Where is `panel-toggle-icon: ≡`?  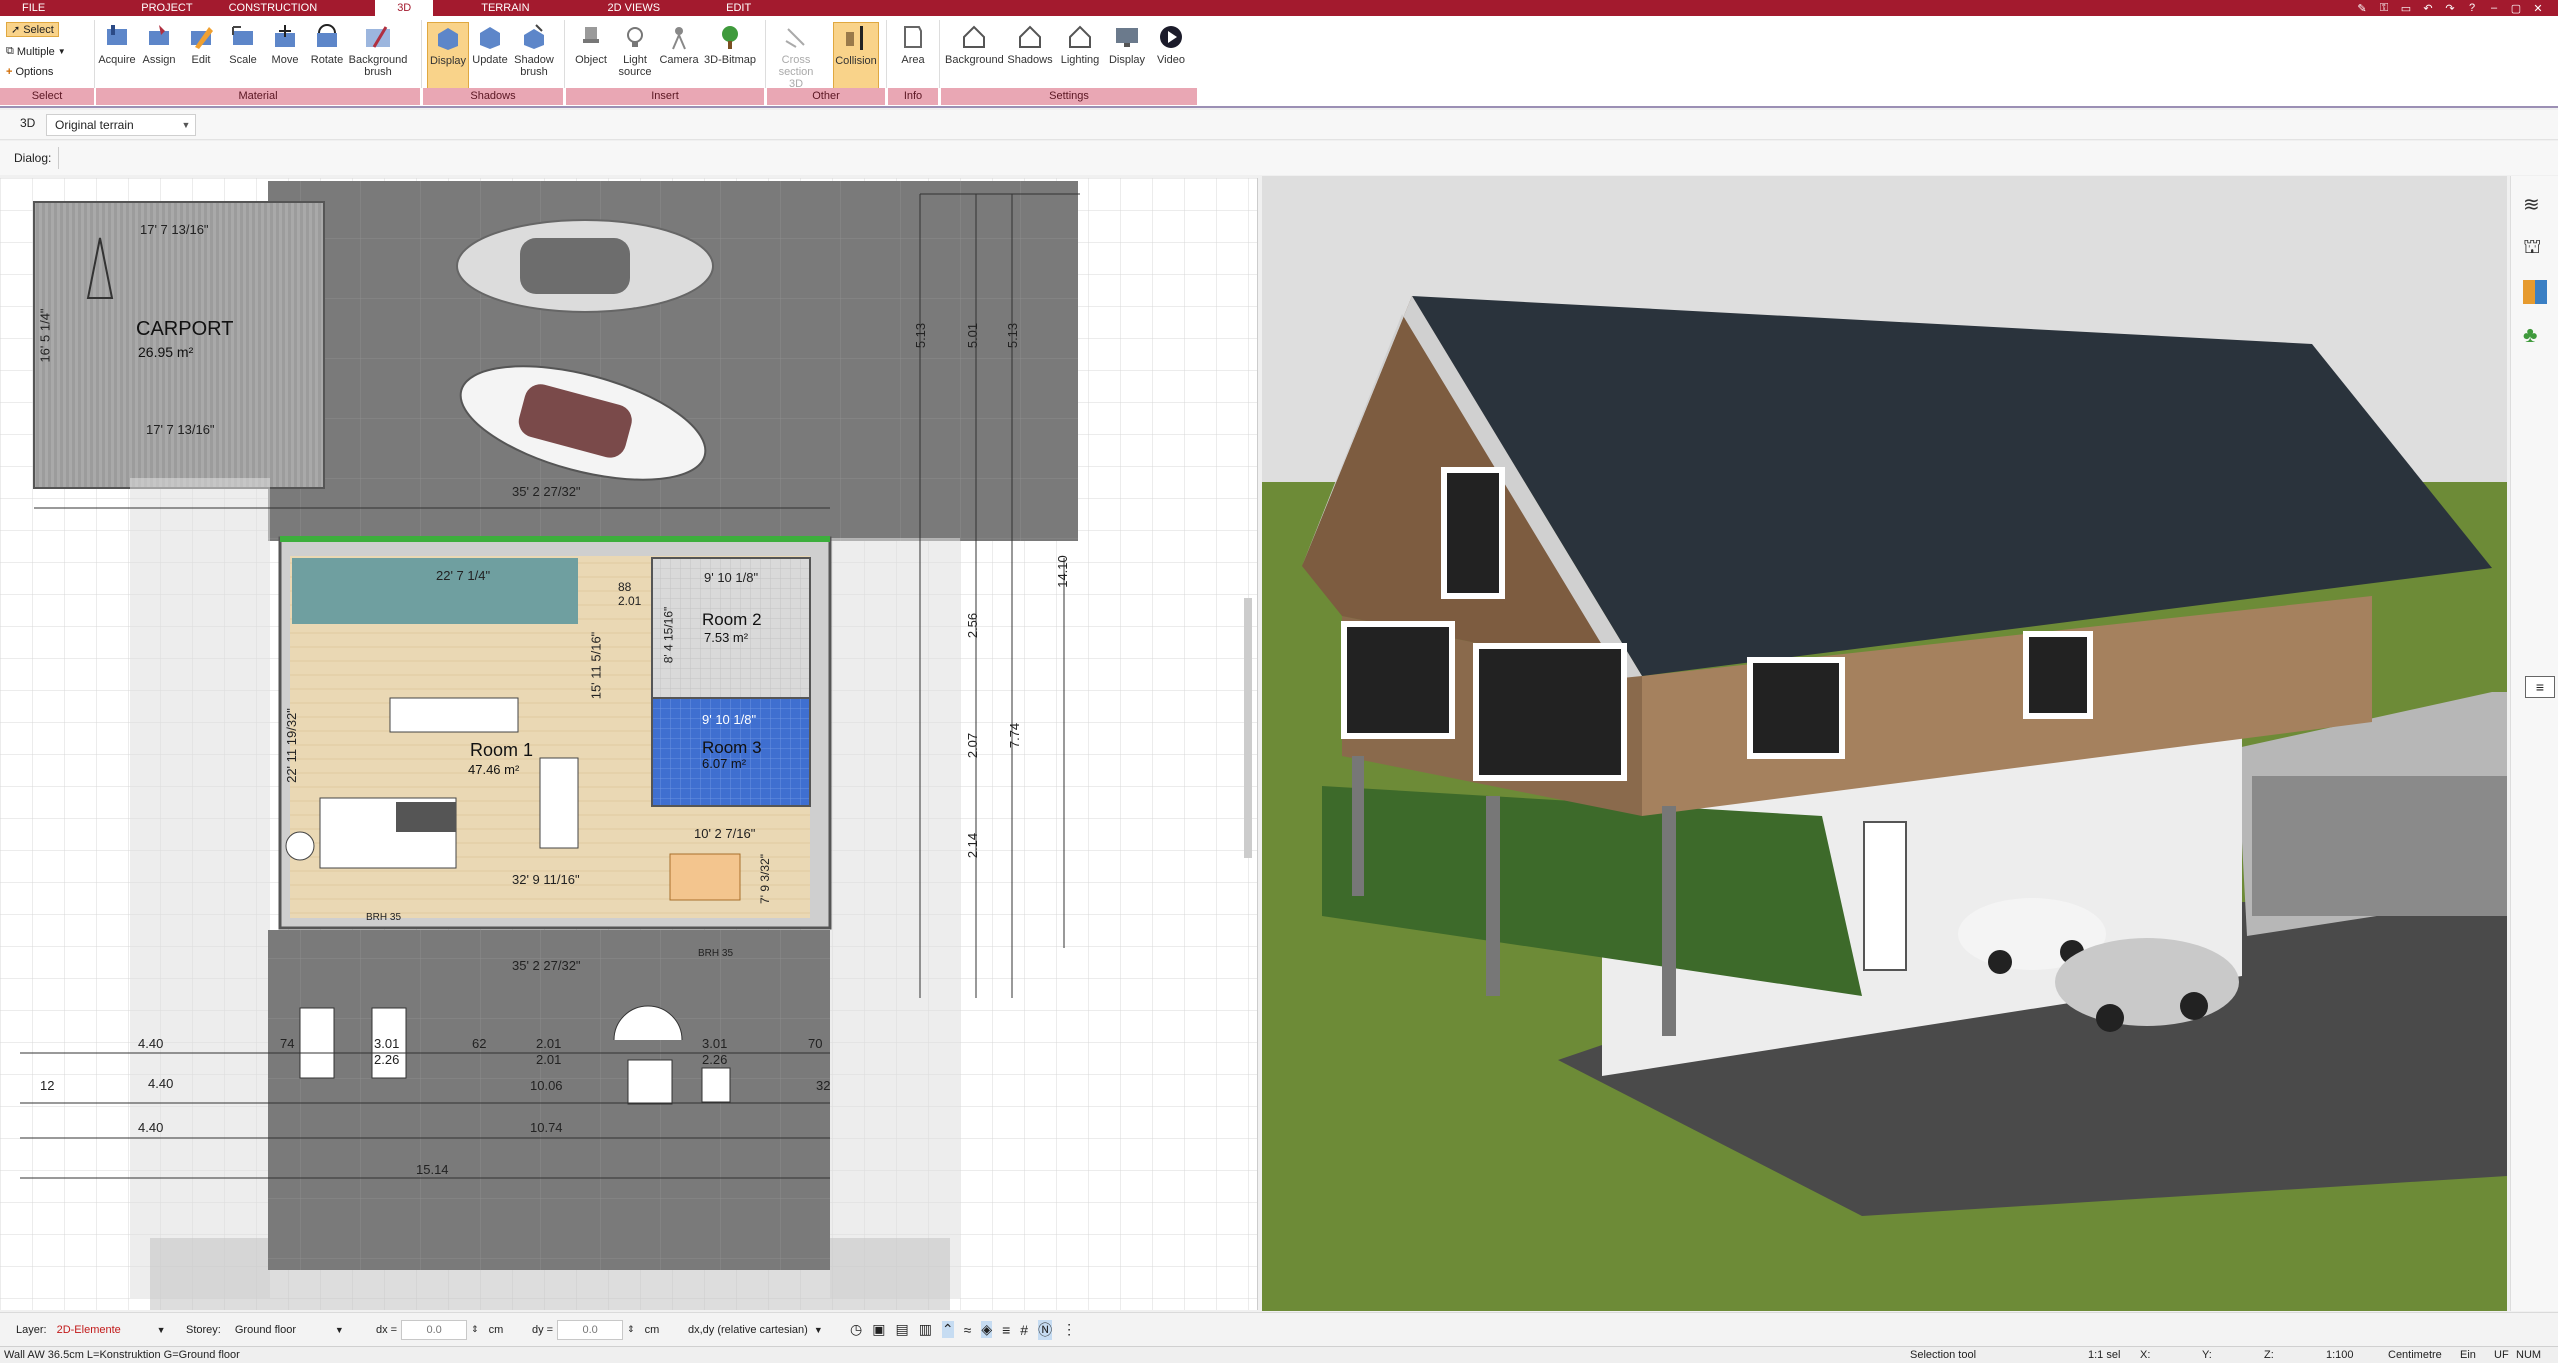
panel-toggle-icon: ≡ is located at coordinates (2540, 687).